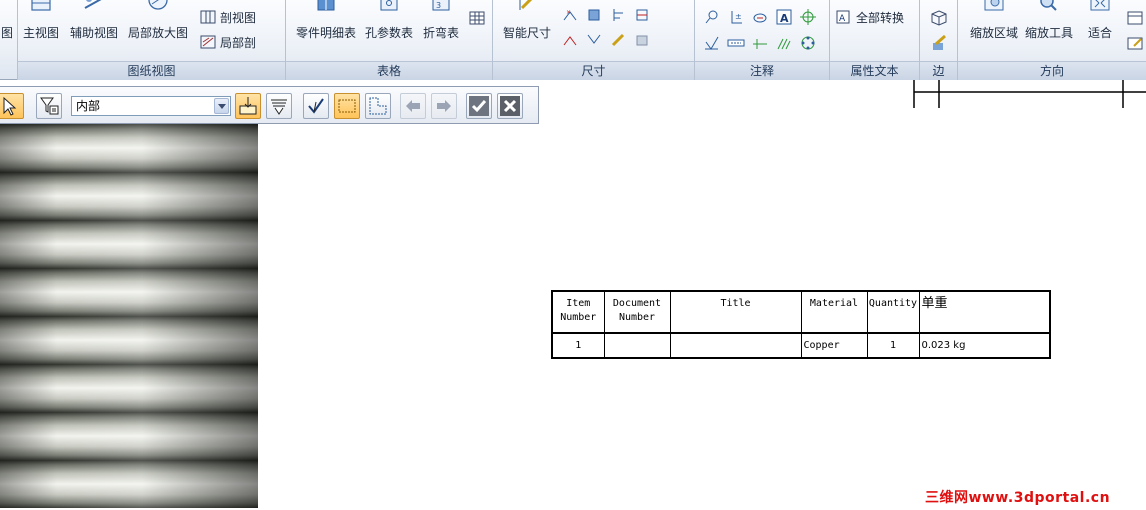  I want to click on balloon-button, so click(712, 17).